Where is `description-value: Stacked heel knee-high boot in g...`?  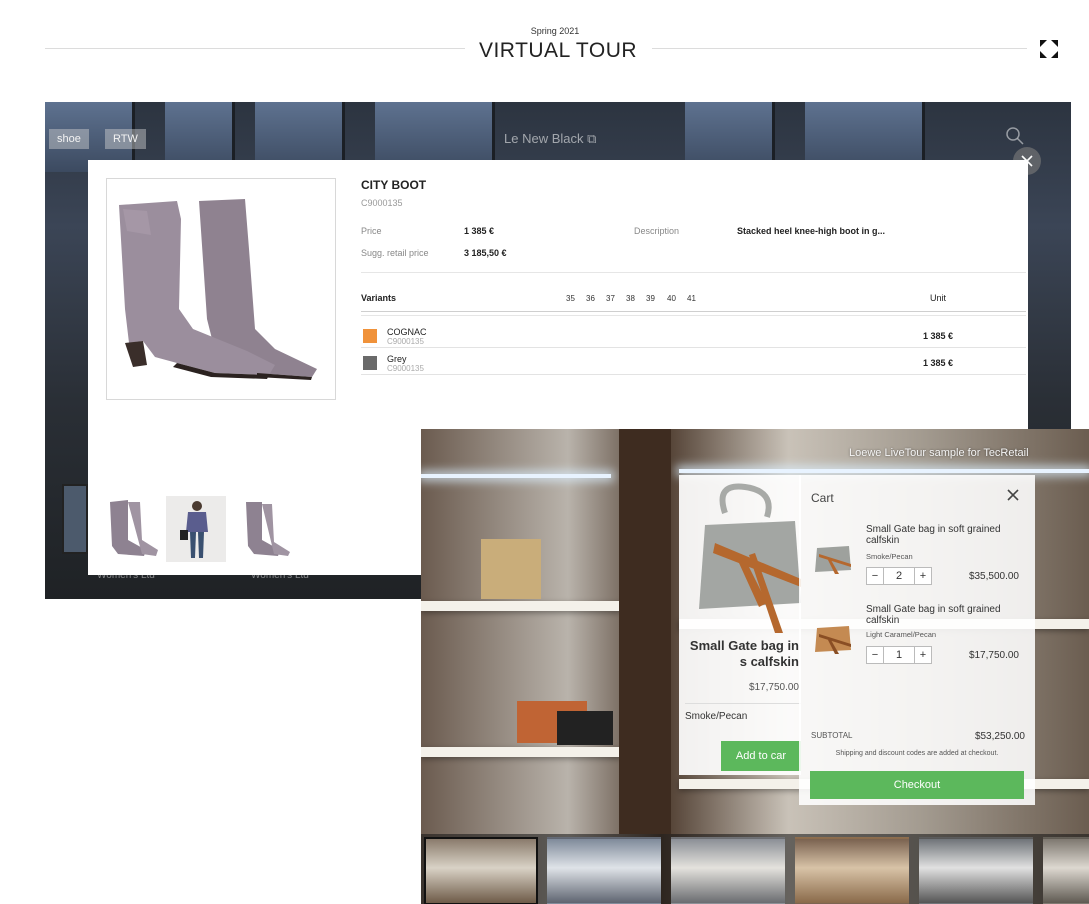
description-value: Stacked heel knee-high boot in g... is located at coordinates (811, 231).